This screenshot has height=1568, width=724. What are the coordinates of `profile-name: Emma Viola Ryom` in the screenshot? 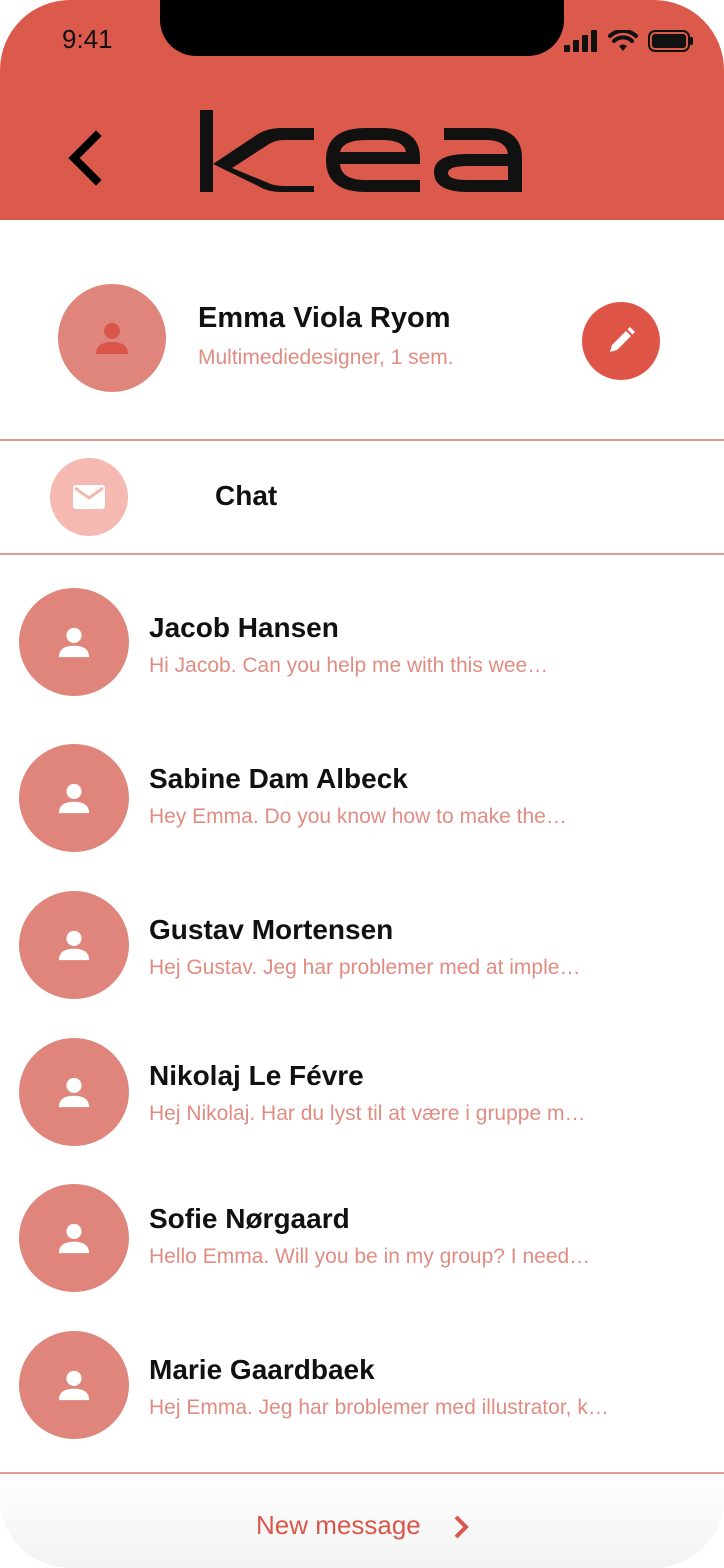 It's located at (324, 318).